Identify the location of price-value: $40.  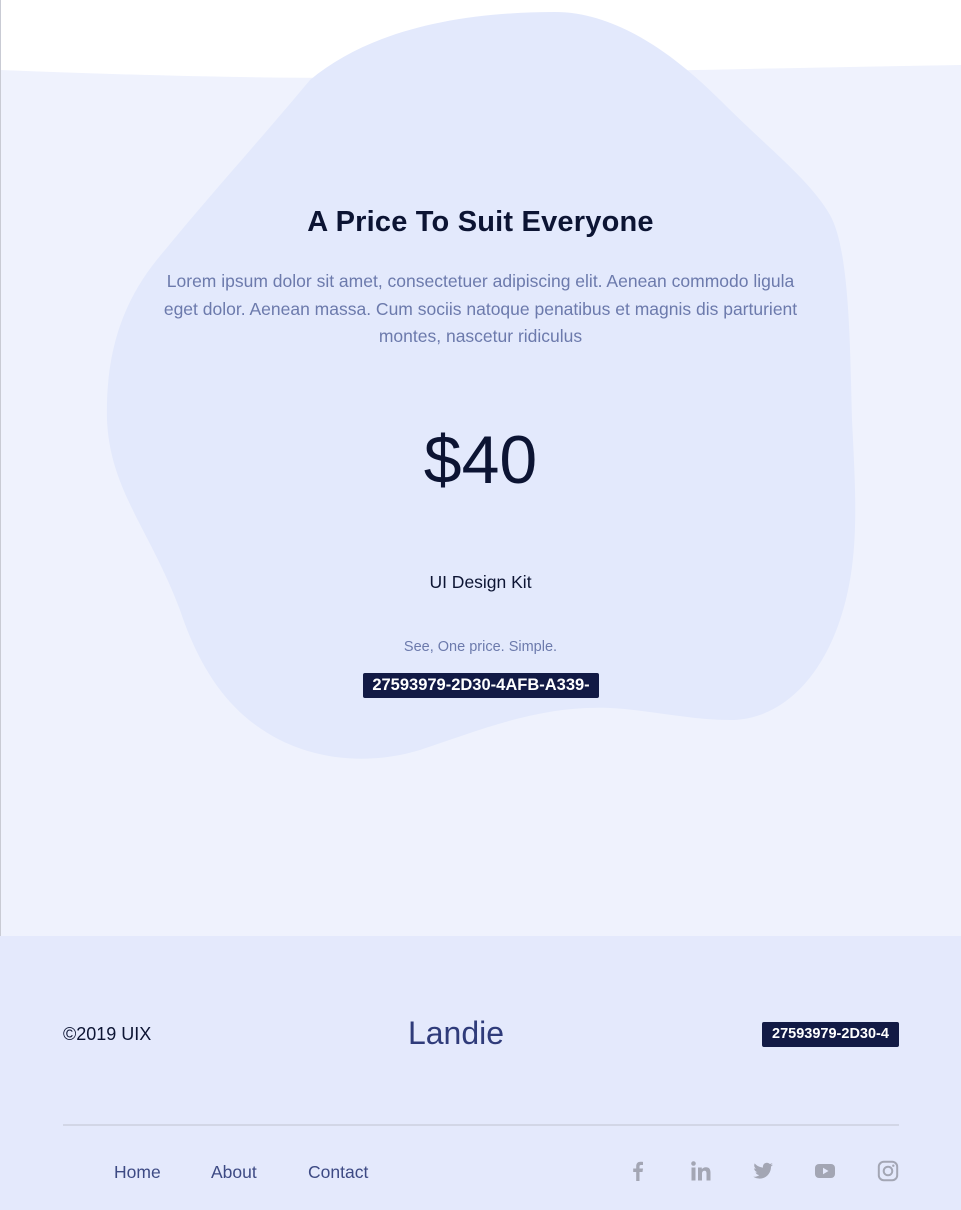
(480, 460).